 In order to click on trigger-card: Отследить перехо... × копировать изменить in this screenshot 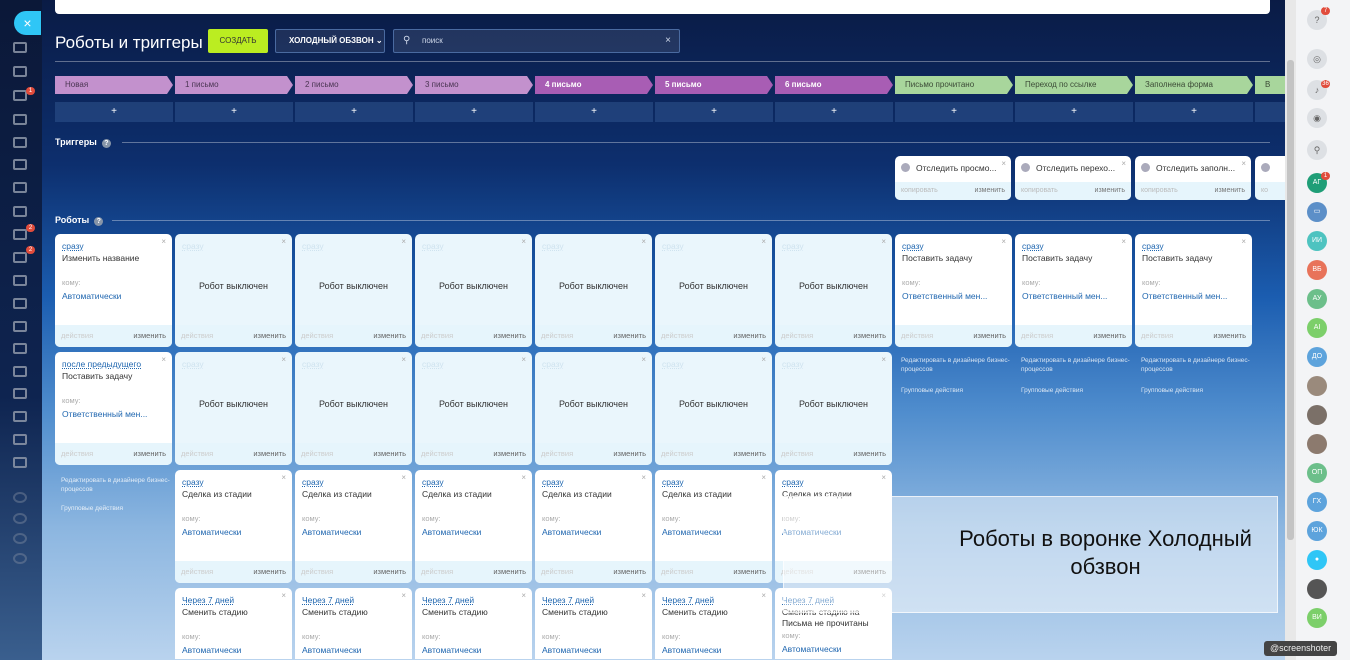, I will do `click(1073, 178)`.